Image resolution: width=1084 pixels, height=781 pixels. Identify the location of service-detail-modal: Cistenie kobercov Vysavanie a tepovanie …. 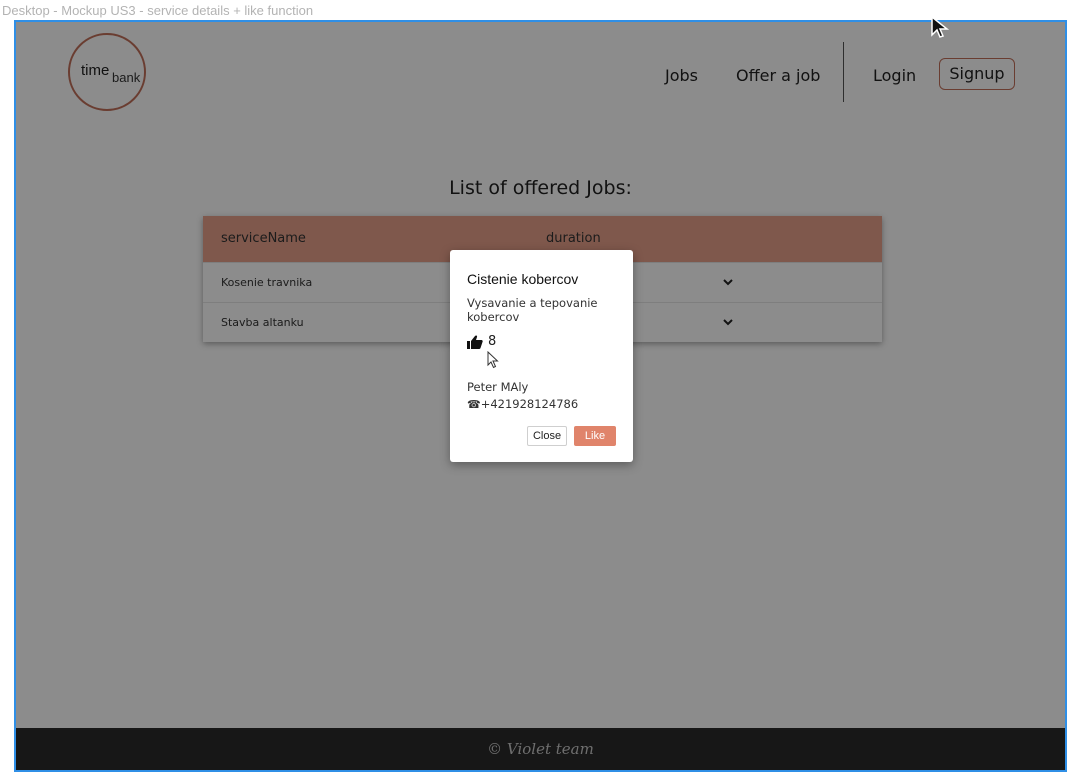
(541, 356).